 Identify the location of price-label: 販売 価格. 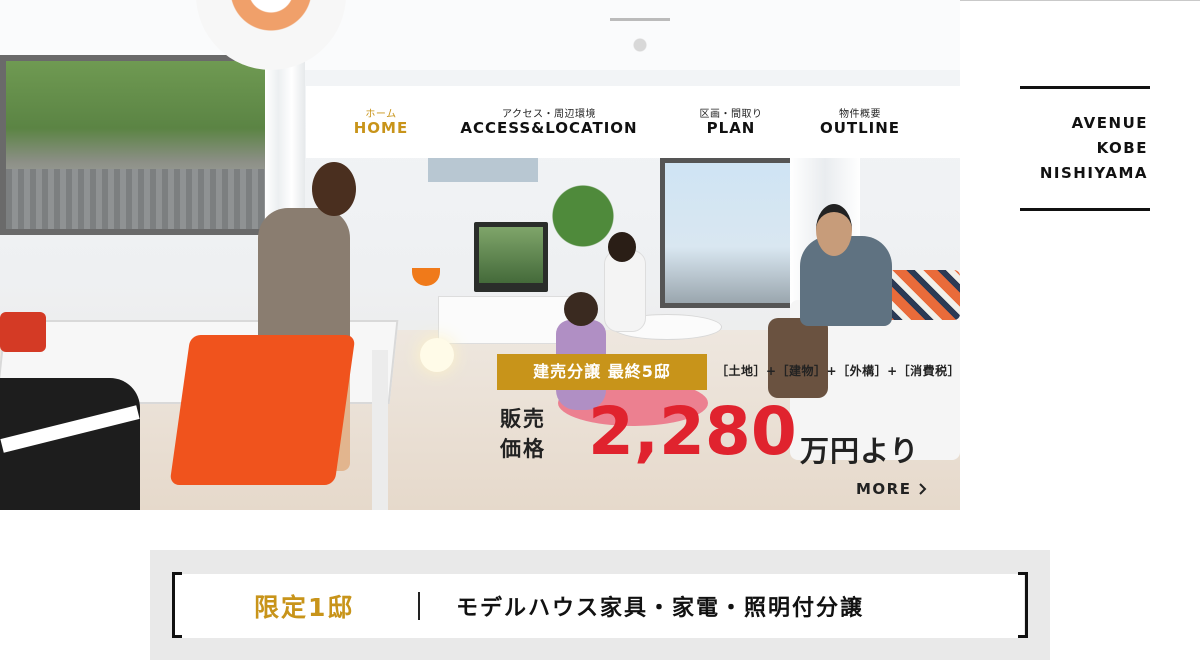
(530, 434).